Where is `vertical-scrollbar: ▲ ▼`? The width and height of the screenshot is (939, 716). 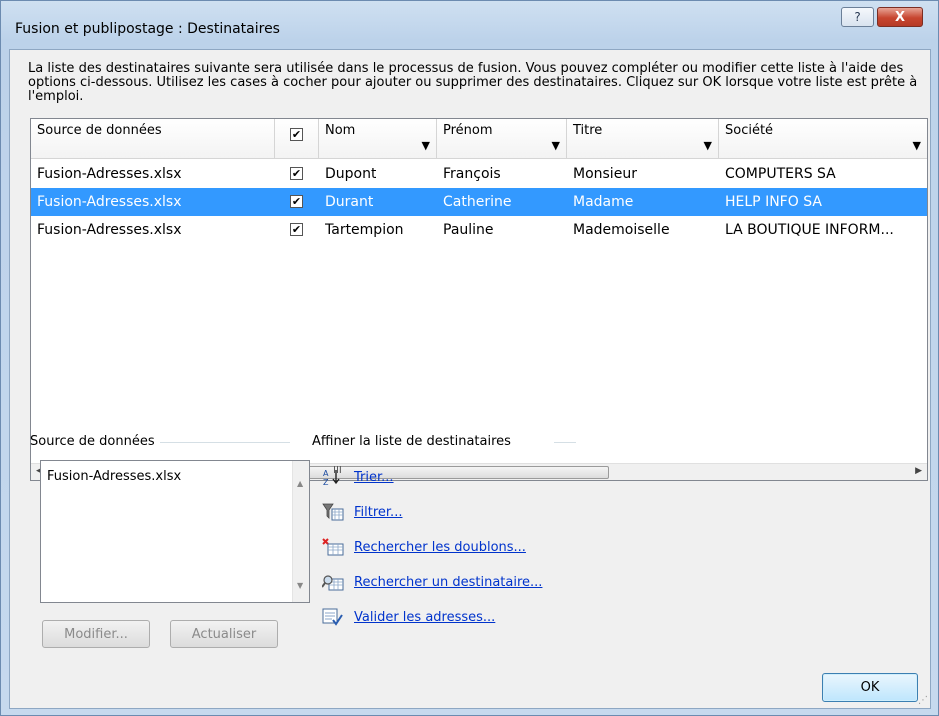
vertical-scrollbar: ▲ ▼ is located at coordinates (300, 531).